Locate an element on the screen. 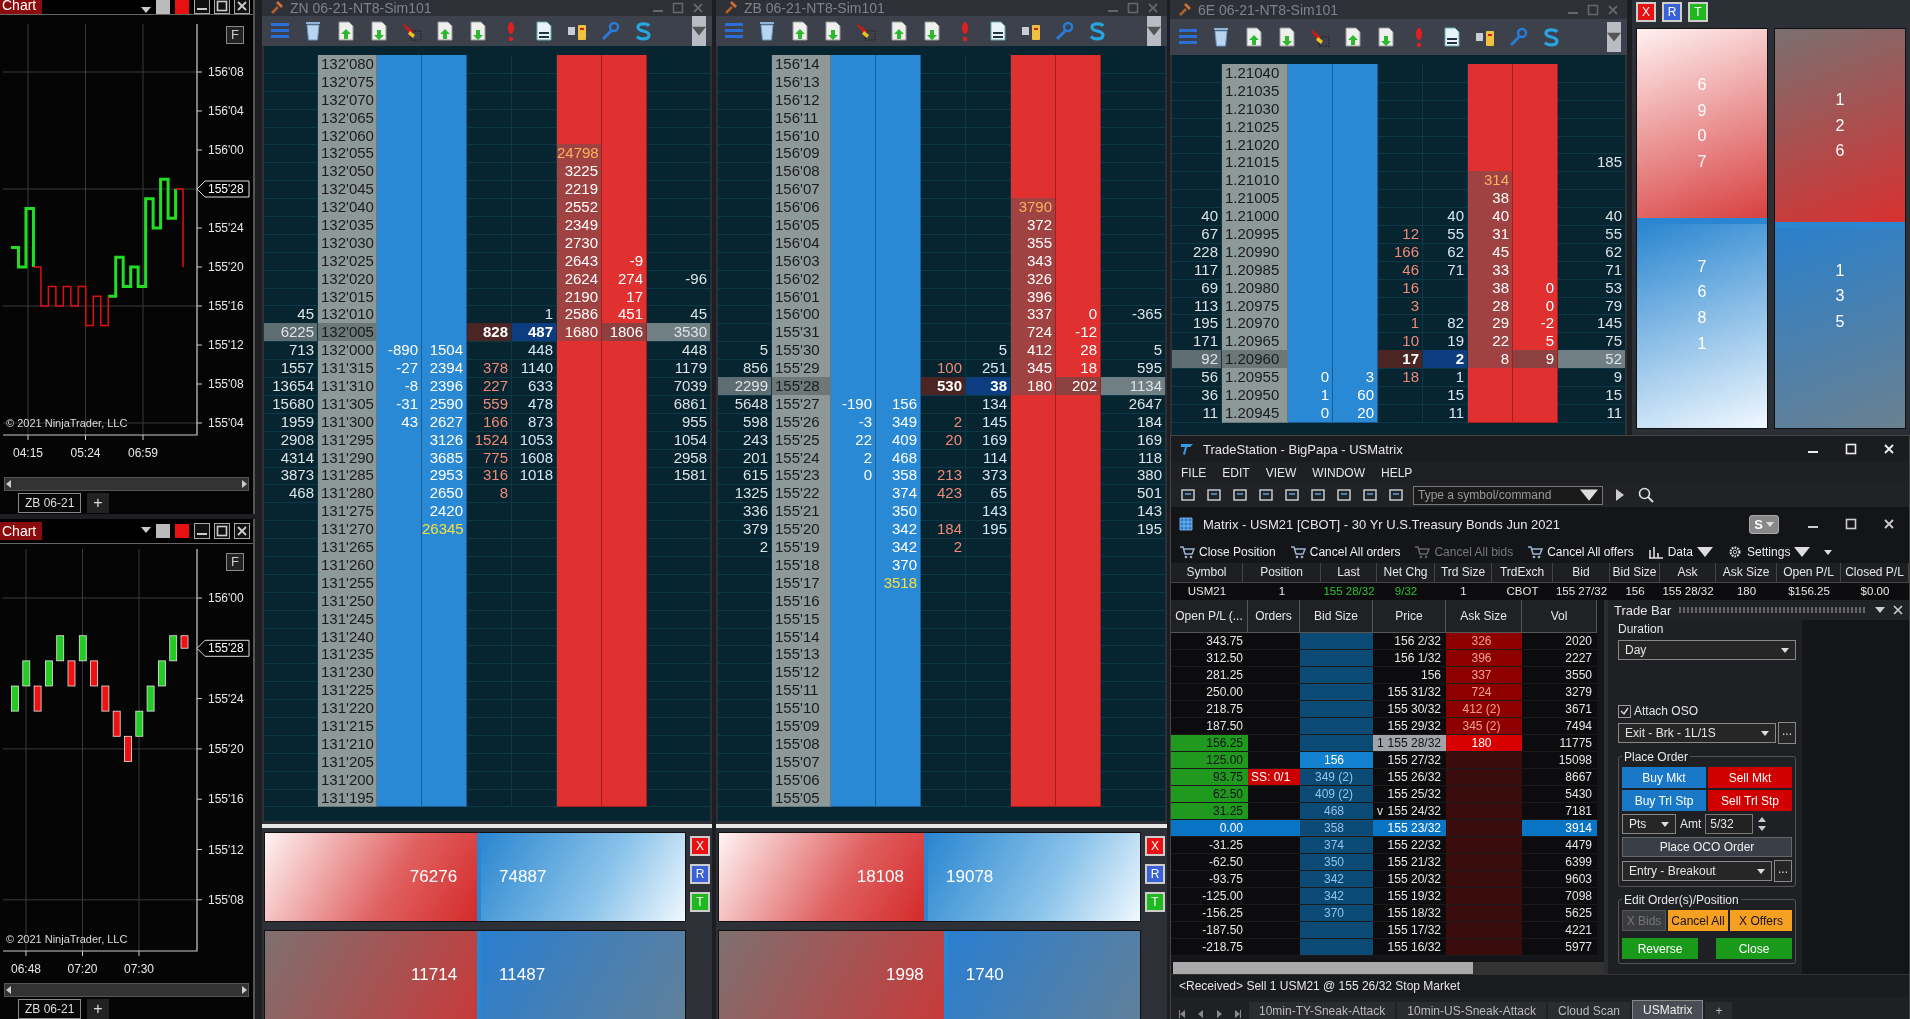  column-header: Position is located at coordinates (1282, 573).